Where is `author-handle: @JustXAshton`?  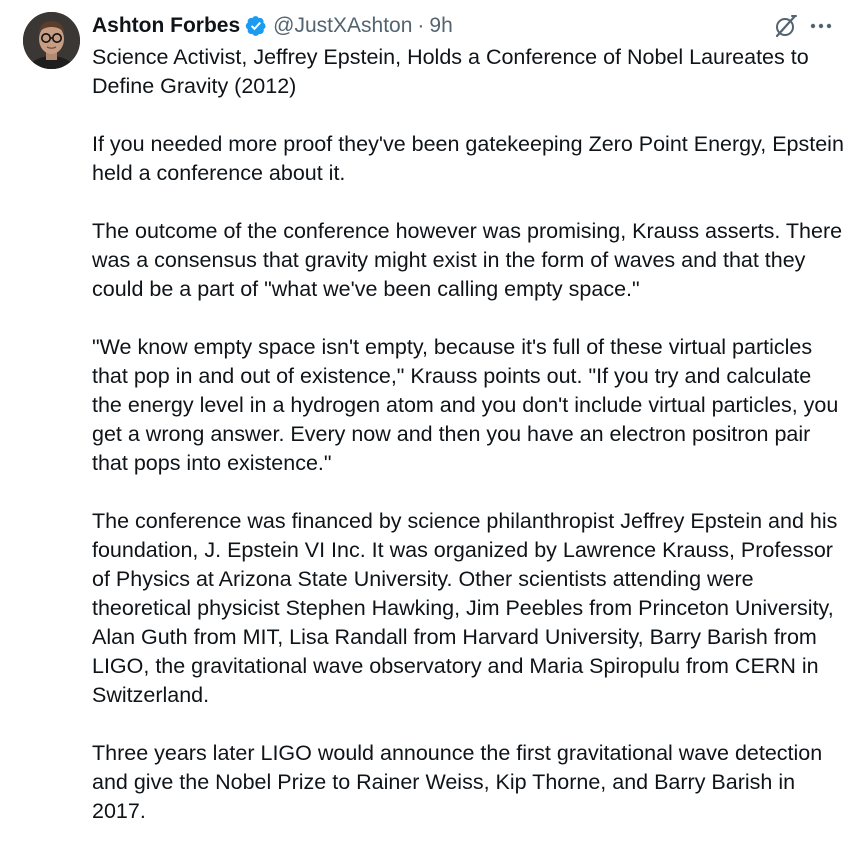
author-handle: @JustXAshton is located at coordinates (342, 26).